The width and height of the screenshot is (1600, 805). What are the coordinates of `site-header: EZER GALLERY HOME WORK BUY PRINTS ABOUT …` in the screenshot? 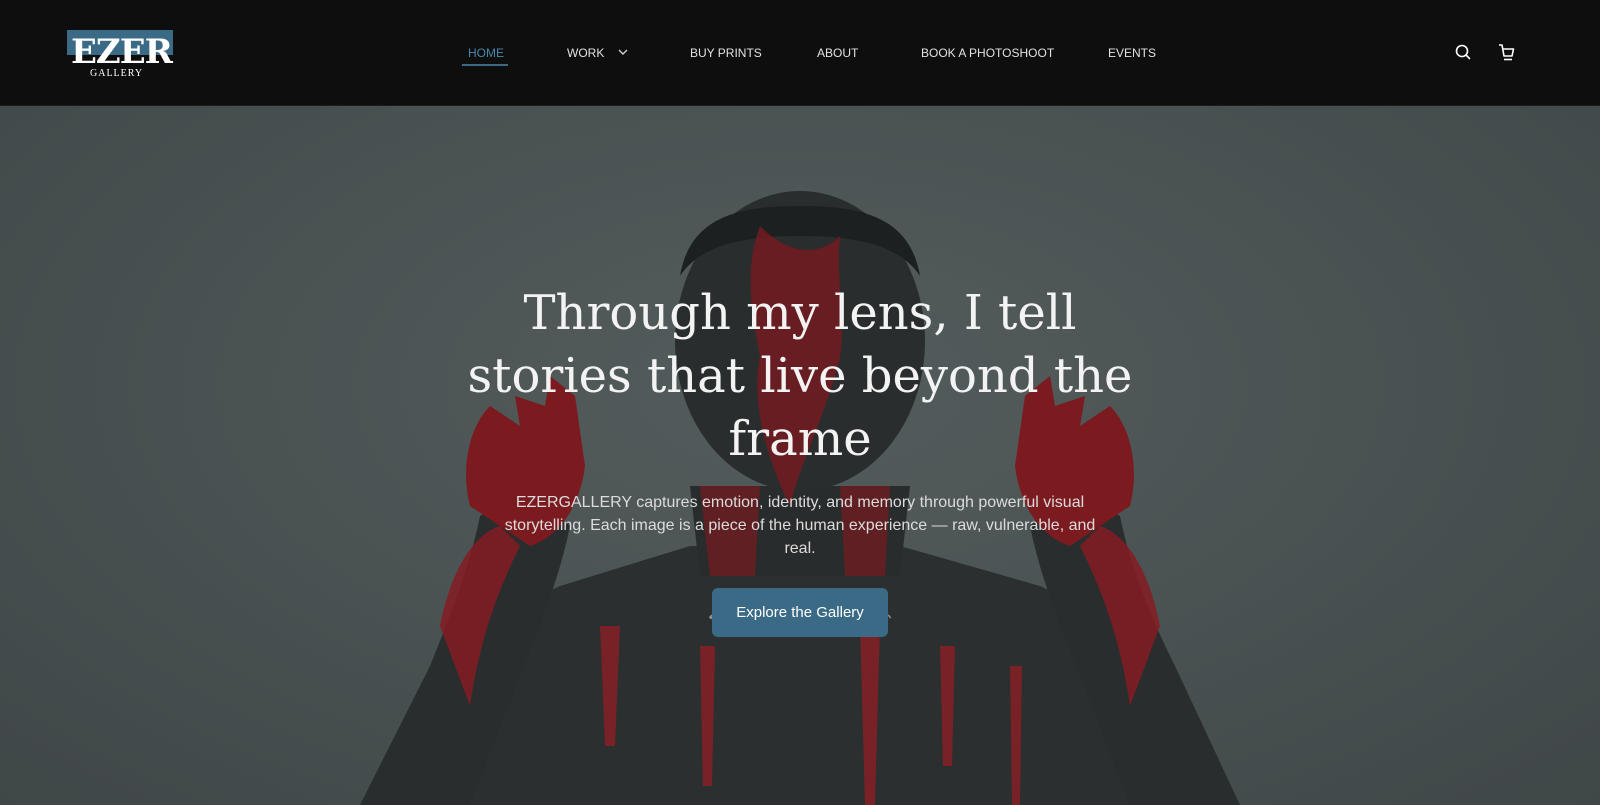 It's located at (800, 53).